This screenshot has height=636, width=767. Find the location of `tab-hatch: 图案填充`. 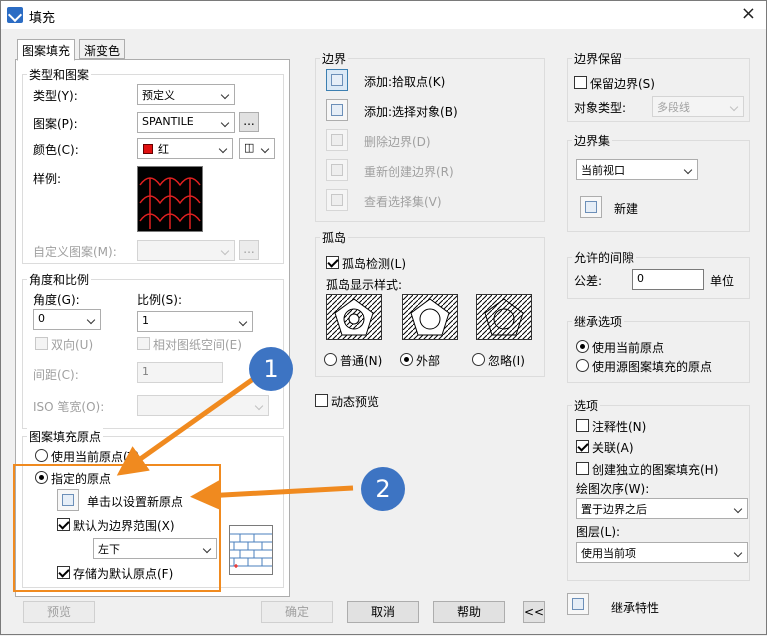

tab-hatch: 图案填充 is located at coordinates (46, 50).